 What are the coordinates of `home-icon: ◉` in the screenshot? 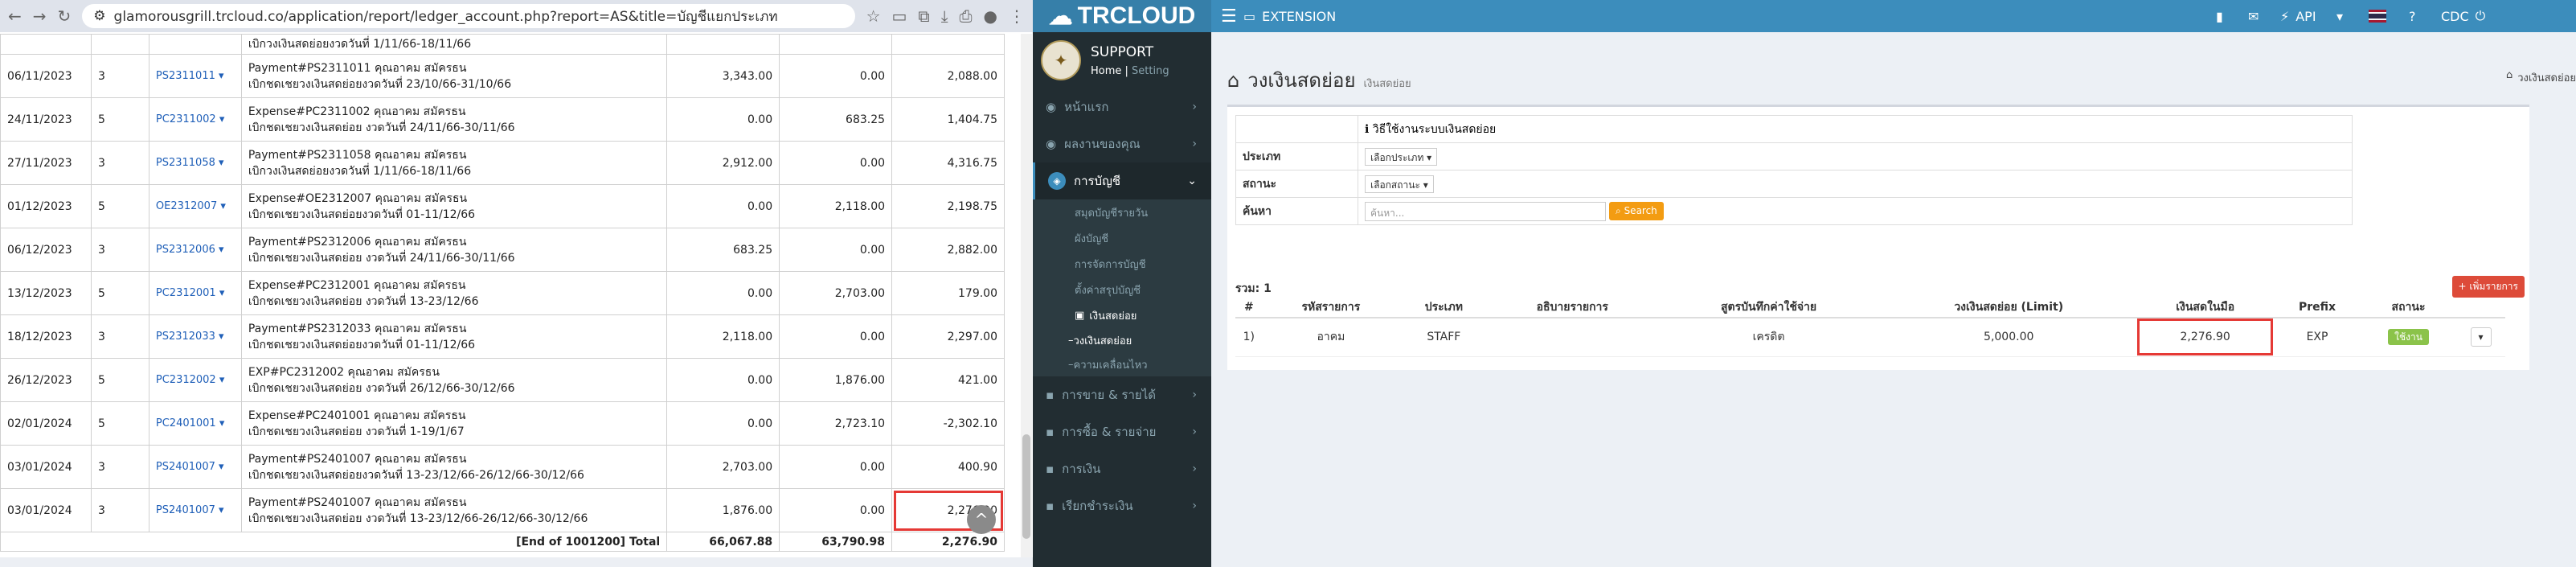 It's located at (1051, 107).